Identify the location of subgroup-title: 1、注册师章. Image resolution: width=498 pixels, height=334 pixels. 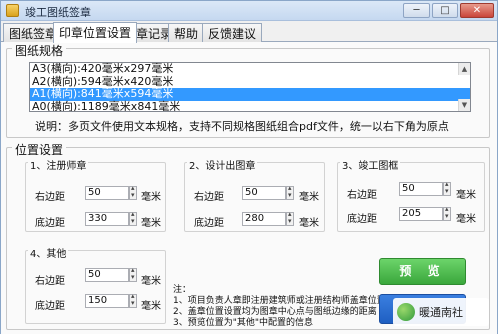
(58, 164).